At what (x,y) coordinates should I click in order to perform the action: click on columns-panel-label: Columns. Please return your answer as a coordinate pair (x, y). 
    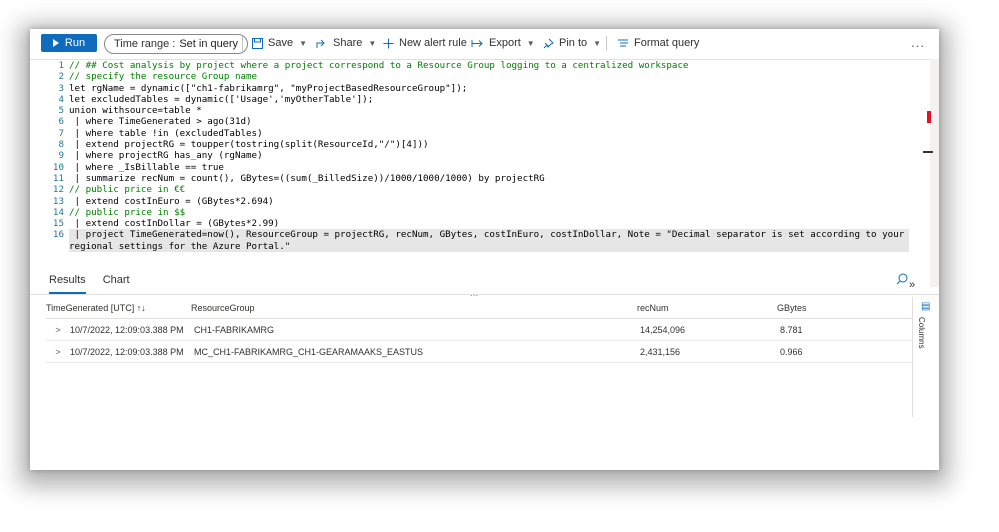
    Looking at the image, I should click on (921, 333).